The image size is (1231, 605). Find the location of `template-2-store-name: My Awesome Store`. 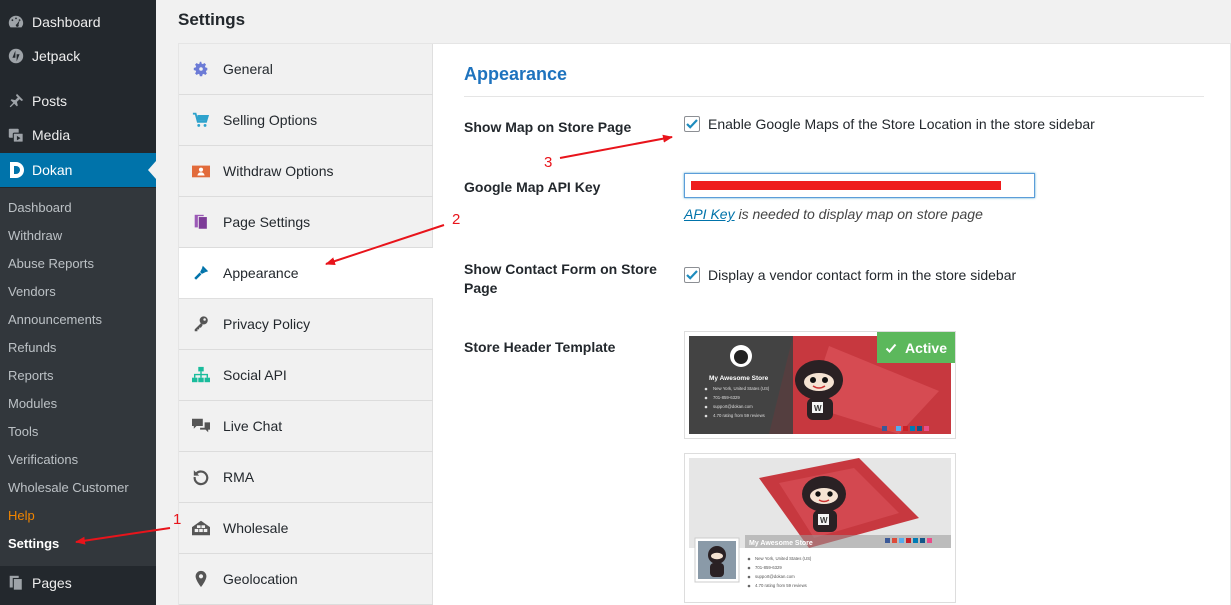

template-2-store-name: My Awesome Store is located at coordinates (781, 543).